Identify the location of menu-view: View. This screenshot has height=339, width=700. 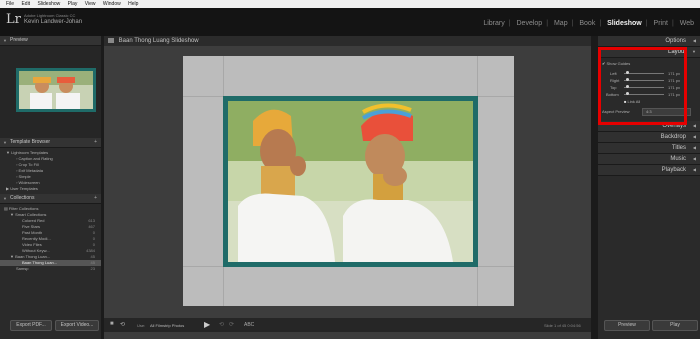
(90, 4).